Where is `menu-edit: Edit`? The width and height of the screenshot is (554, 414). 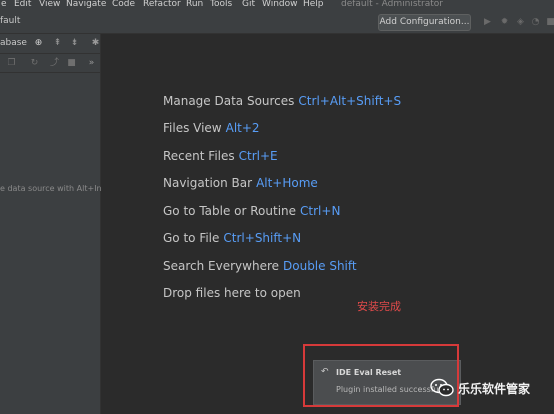 menu-edit: Edit is located at coordinates (22, 5).